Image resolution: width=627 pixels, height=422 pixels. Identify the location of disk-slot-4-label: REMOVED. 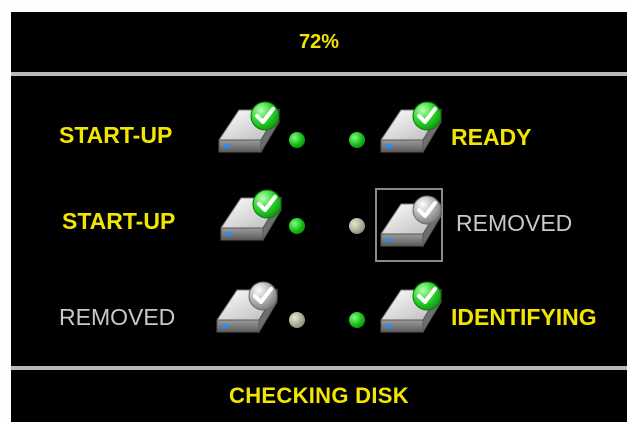
(514, 223).